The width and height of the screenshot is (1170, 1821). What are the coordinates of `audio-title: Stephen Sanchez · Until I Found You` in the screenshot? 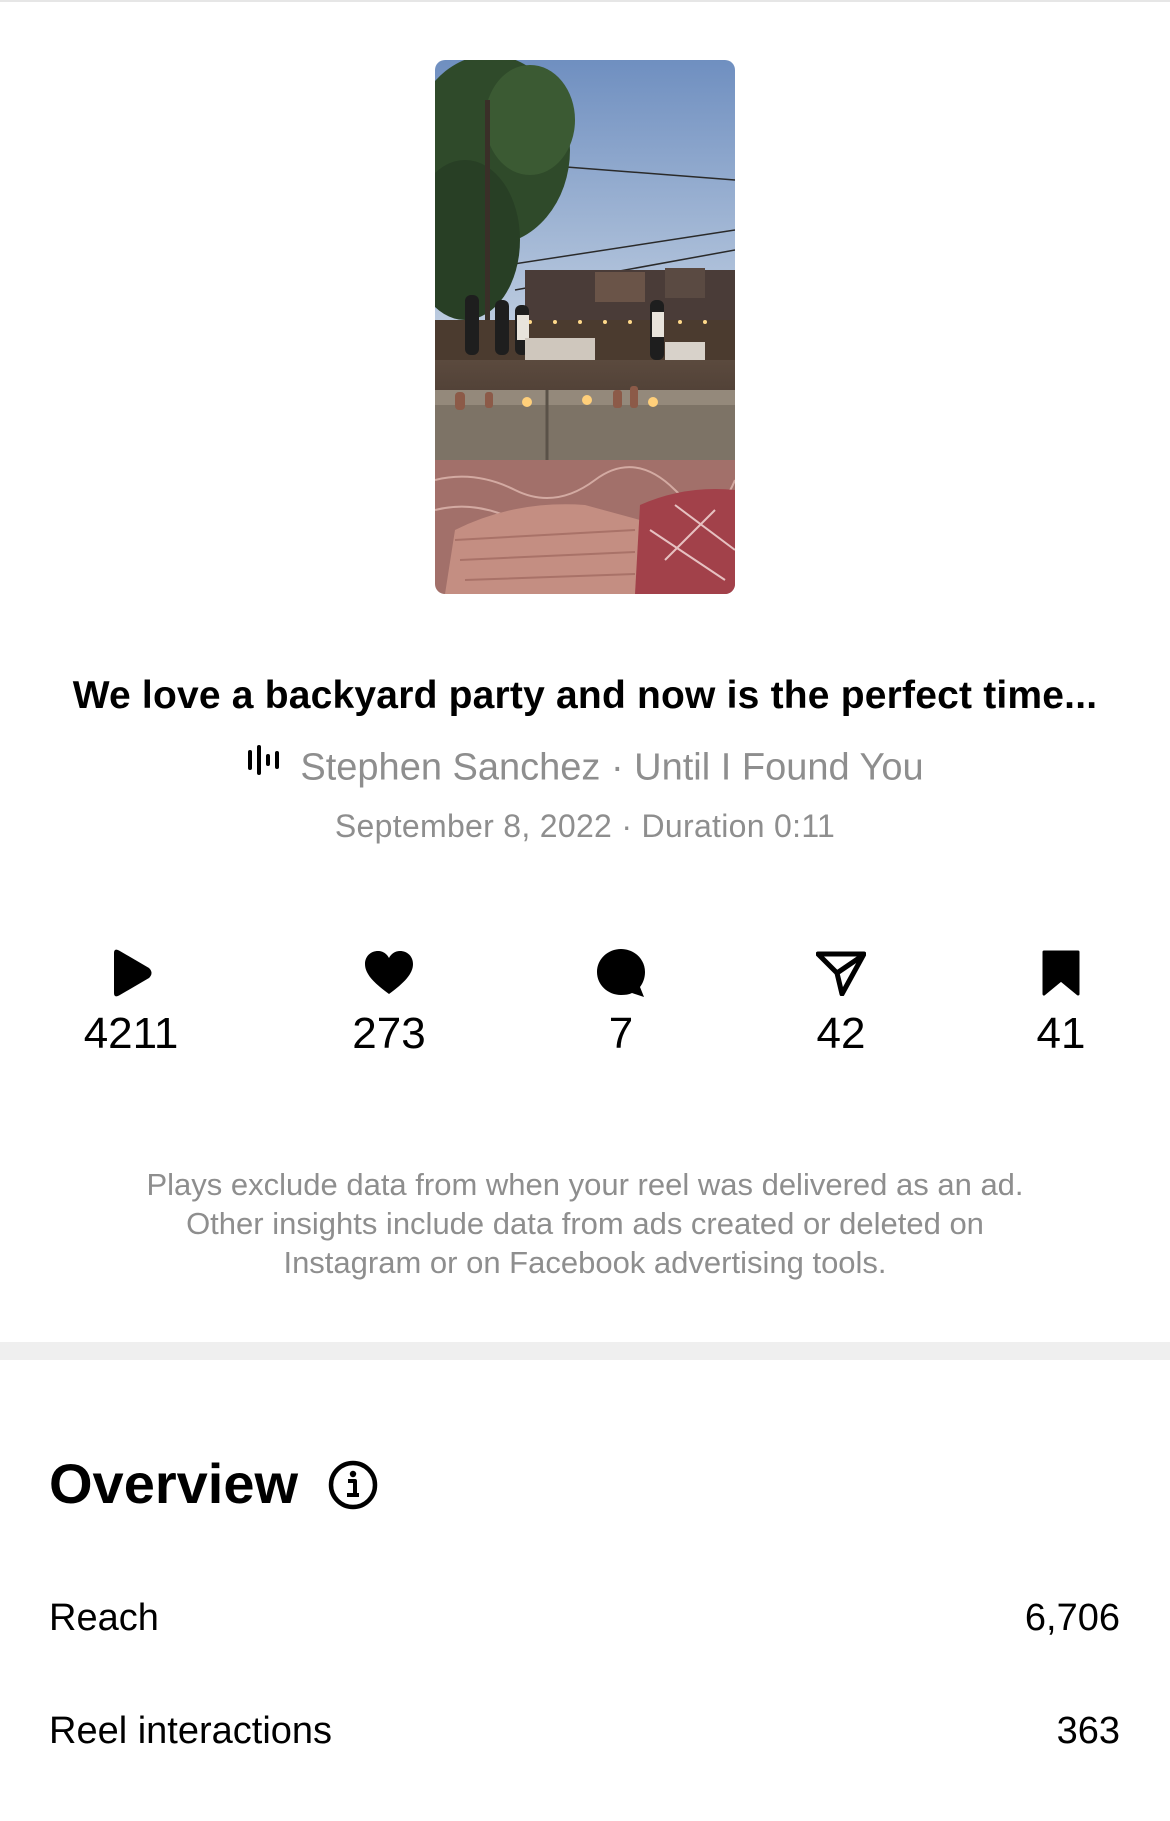 It's located at (612, 767).